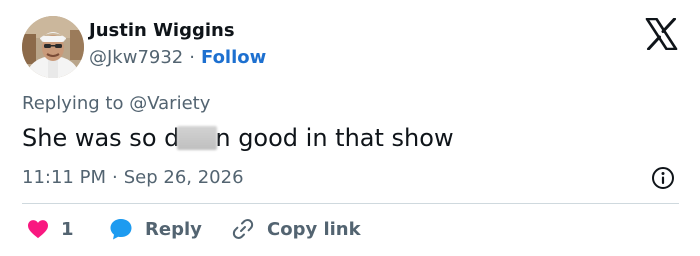 The height and width of the screenshot is (256, 700). I want to click on tweet-timestamp: 11:11 PM · Sep 26, 2026, so click(133, 177).